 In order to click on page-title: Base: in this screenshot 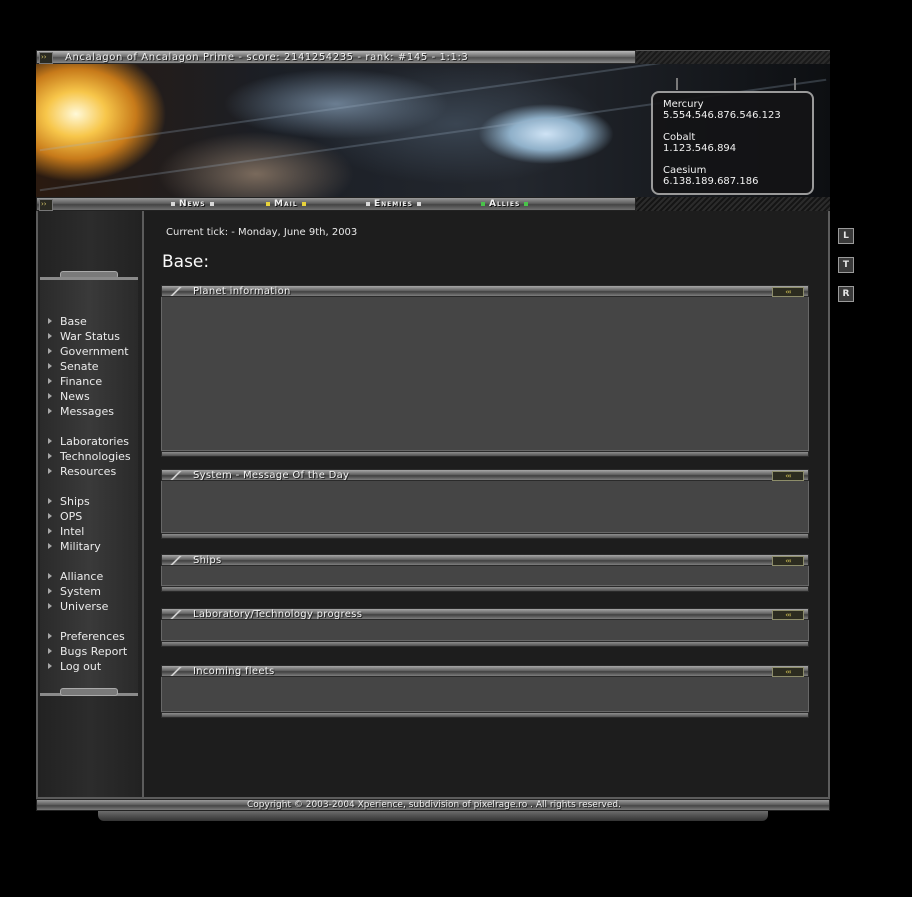, I will do `click(186, 262)`.